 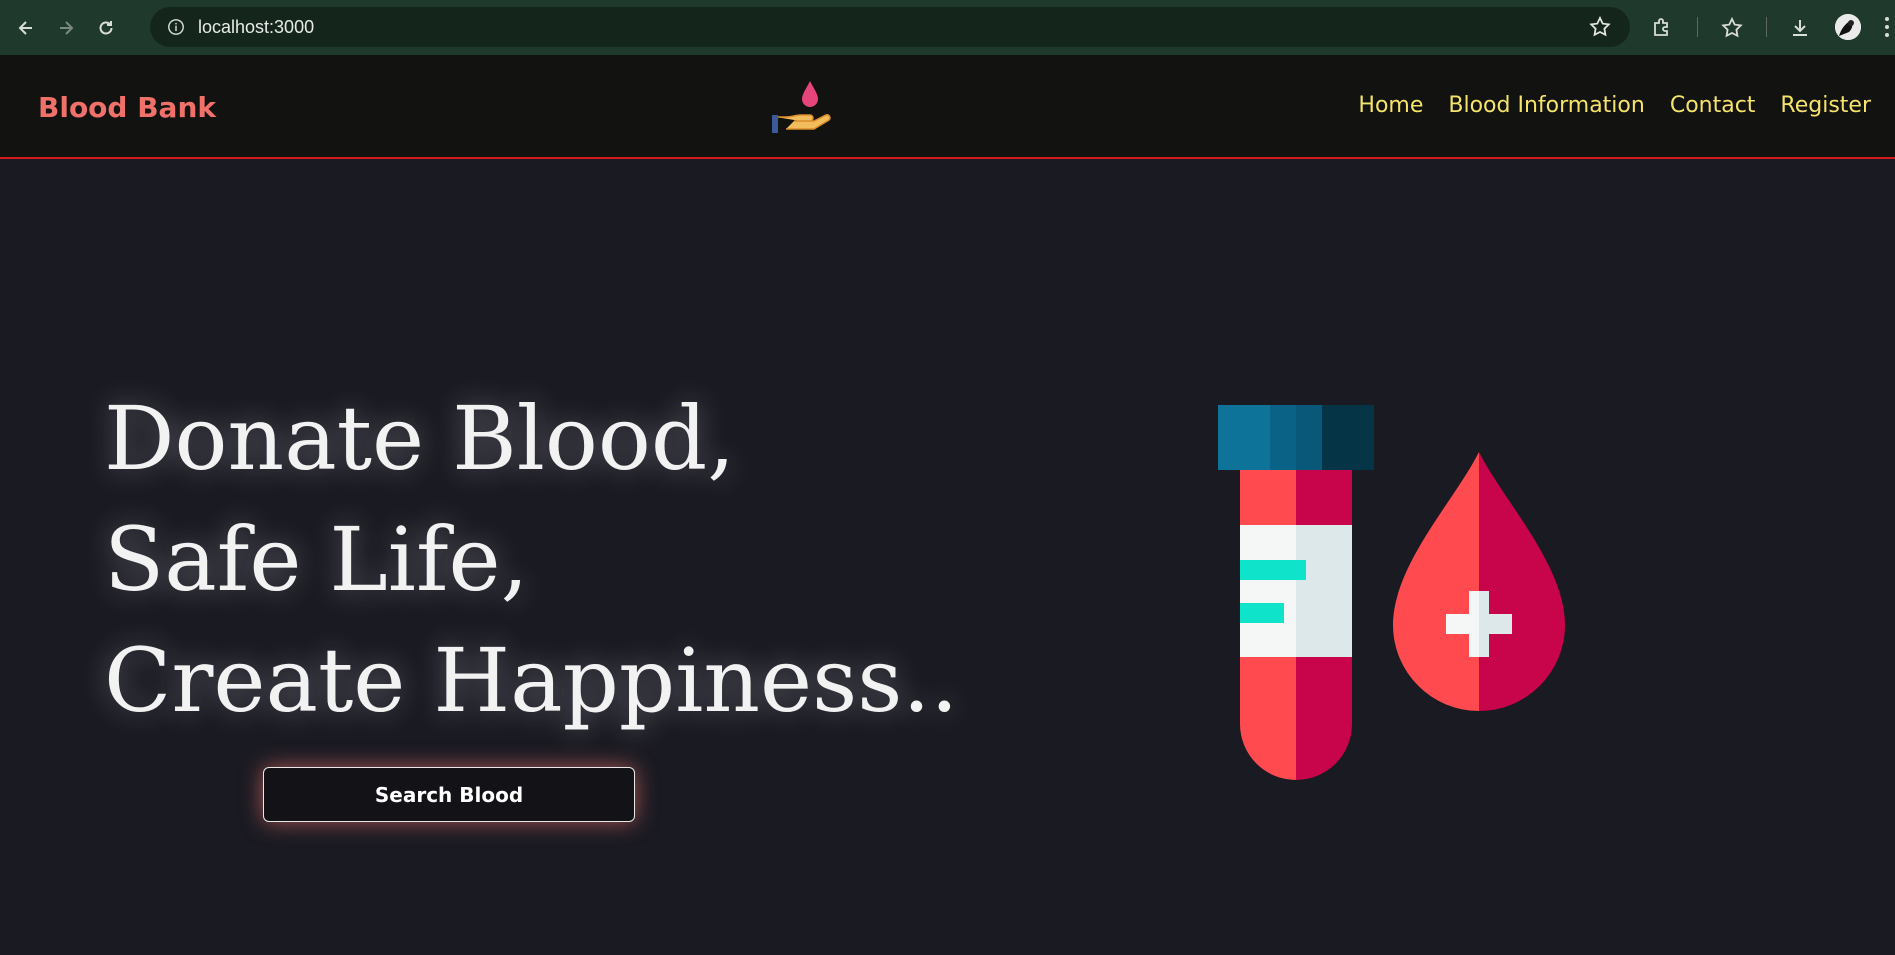 What do you see at coordinates (801, 107) in the screenshot?
I see `hand-blood-drop-icon` at bounding box center [801, 107].